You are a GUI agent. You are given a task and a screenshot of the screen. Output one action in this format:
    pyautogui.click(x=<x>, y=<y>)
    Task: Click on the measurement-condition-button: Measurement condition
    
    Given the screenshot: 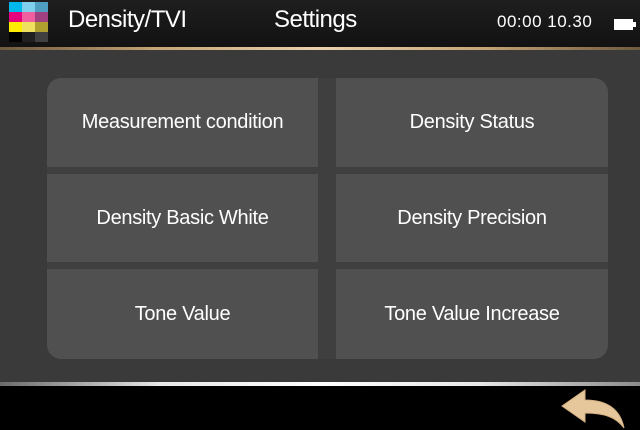 What is the action you would take?
    pyautogui.click(x=182, y=122)
    